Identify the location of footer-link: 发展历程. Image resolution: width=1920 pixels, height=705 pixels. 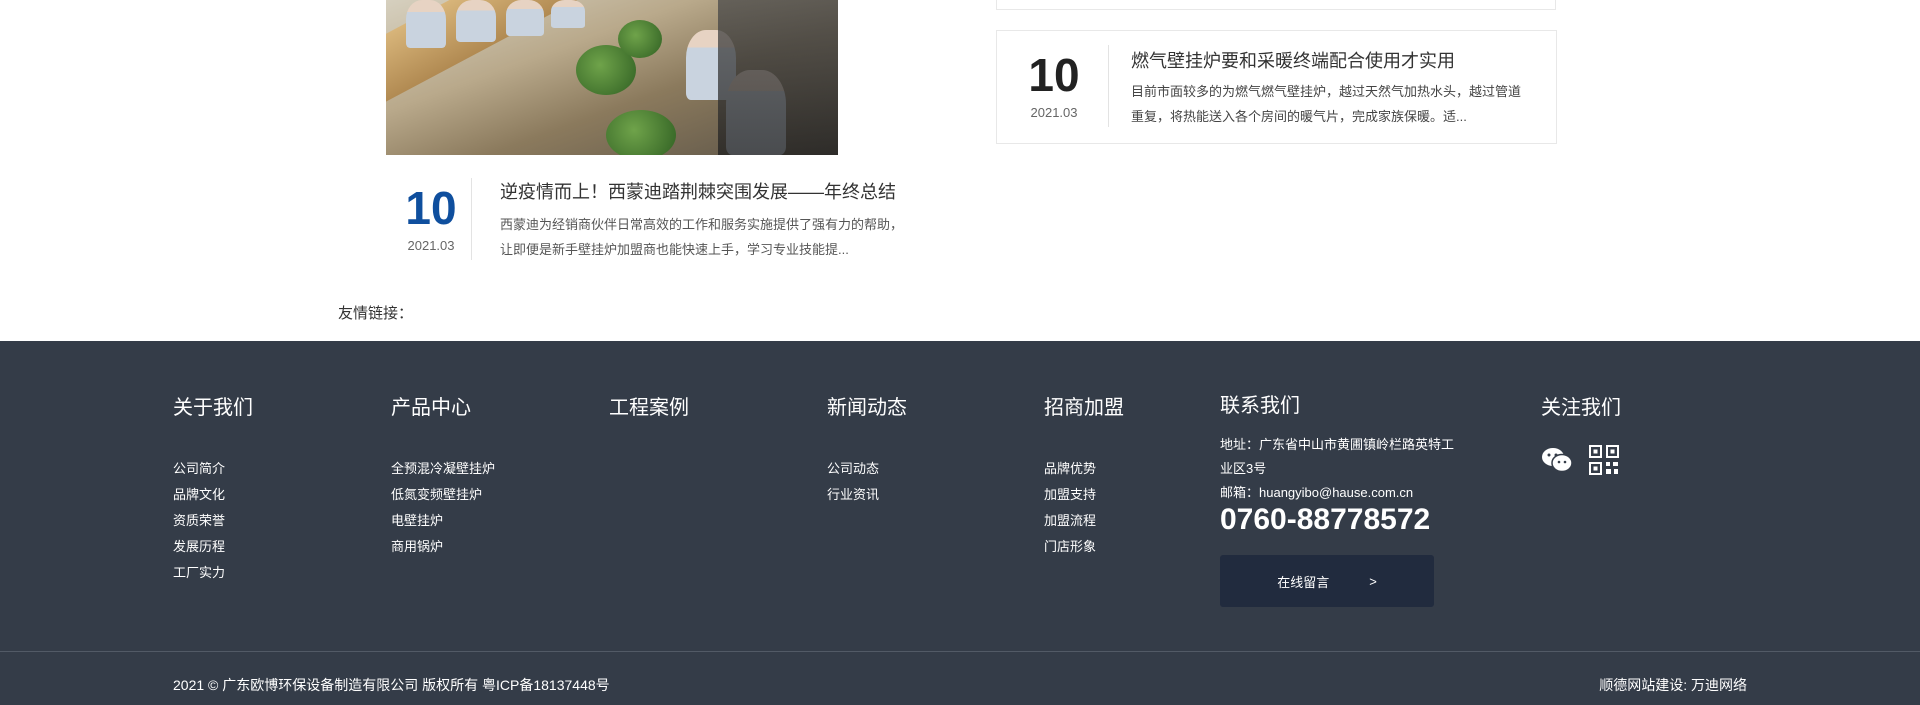
(199, 547).